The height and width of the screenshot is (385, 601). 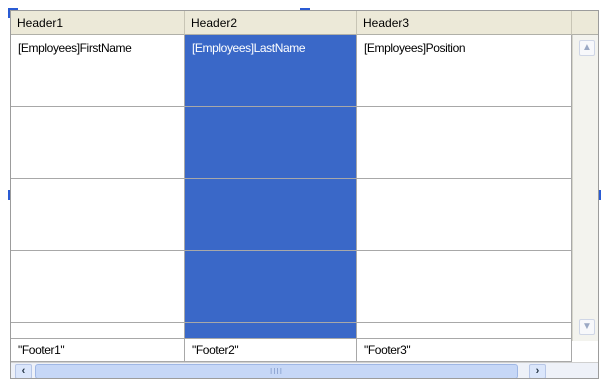 What do you see at coordinates (537, 371) in the screenshot?
I see `chevron-right-icon: ›` at bounding box center [537, 371].